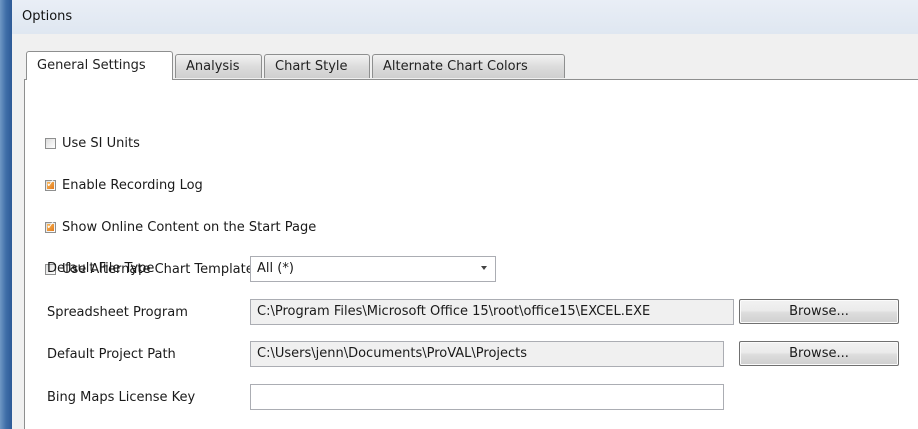 Image resolution: width=918 pixels, height=429 pixels. Describe the element at coordinates (101, 143) in the screenshot. I see `checkbox-label: Use SI Units` at that location.